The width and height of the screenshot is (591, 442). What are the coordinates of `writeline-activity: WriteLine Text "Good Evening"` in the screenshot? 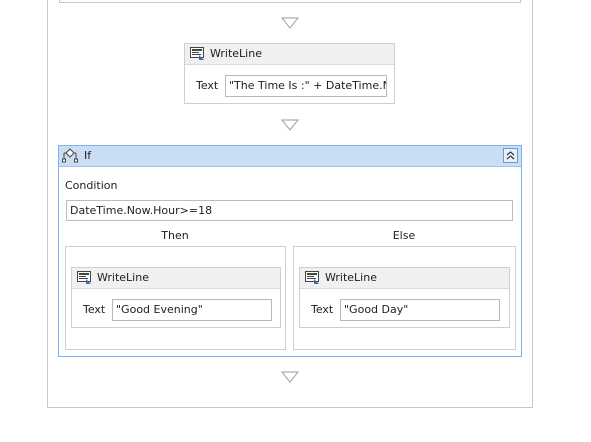 It's located at (176, 297).